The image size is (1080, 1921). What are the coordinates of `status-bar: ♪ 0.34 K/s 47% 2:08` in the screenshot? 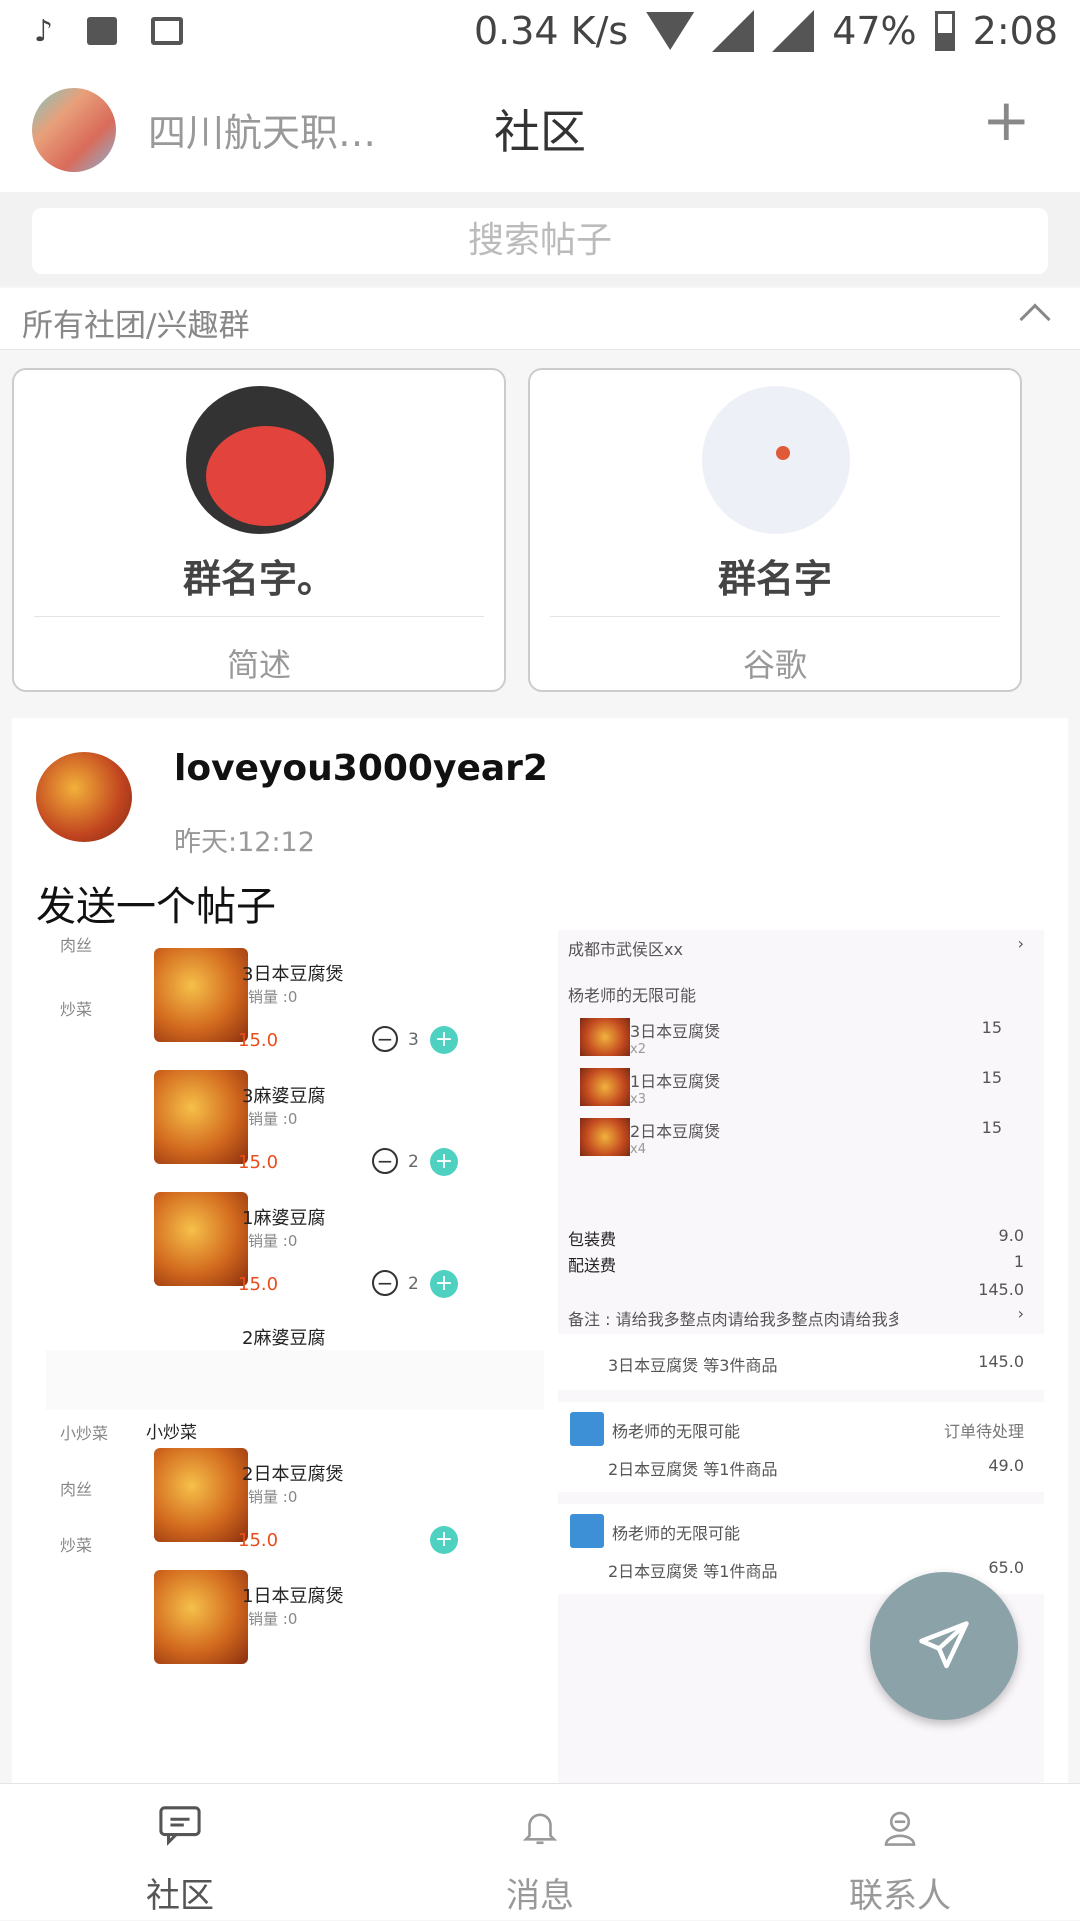 It's located at (540, 31).